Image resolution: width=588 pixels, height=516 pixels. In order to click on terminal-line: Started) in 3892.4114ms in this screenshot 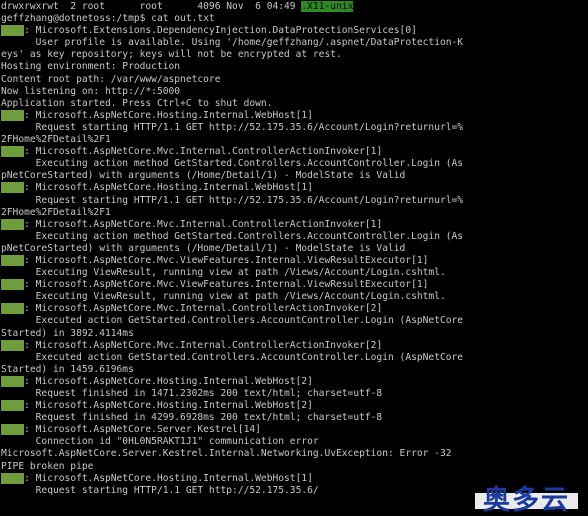, I will do `click(294, 334)`.